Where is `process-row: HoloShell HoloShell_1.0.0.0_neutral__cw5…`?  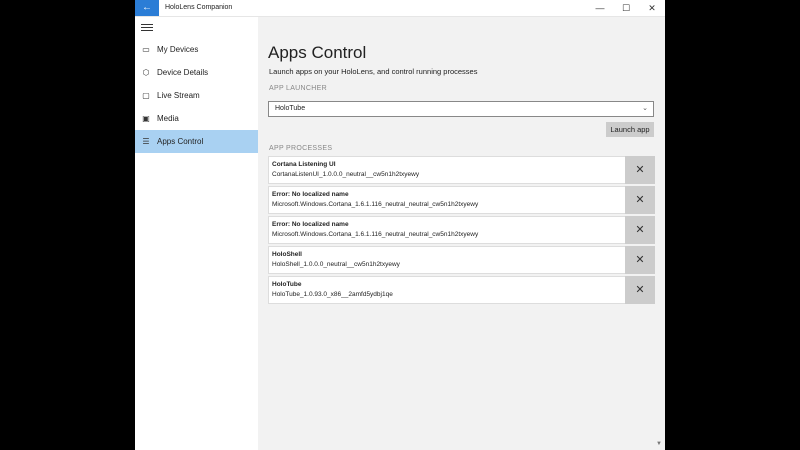 process-row: HoloShell HoloShell_1.0.0.0_neutral__cw5… is located at coordinates (461, 260).